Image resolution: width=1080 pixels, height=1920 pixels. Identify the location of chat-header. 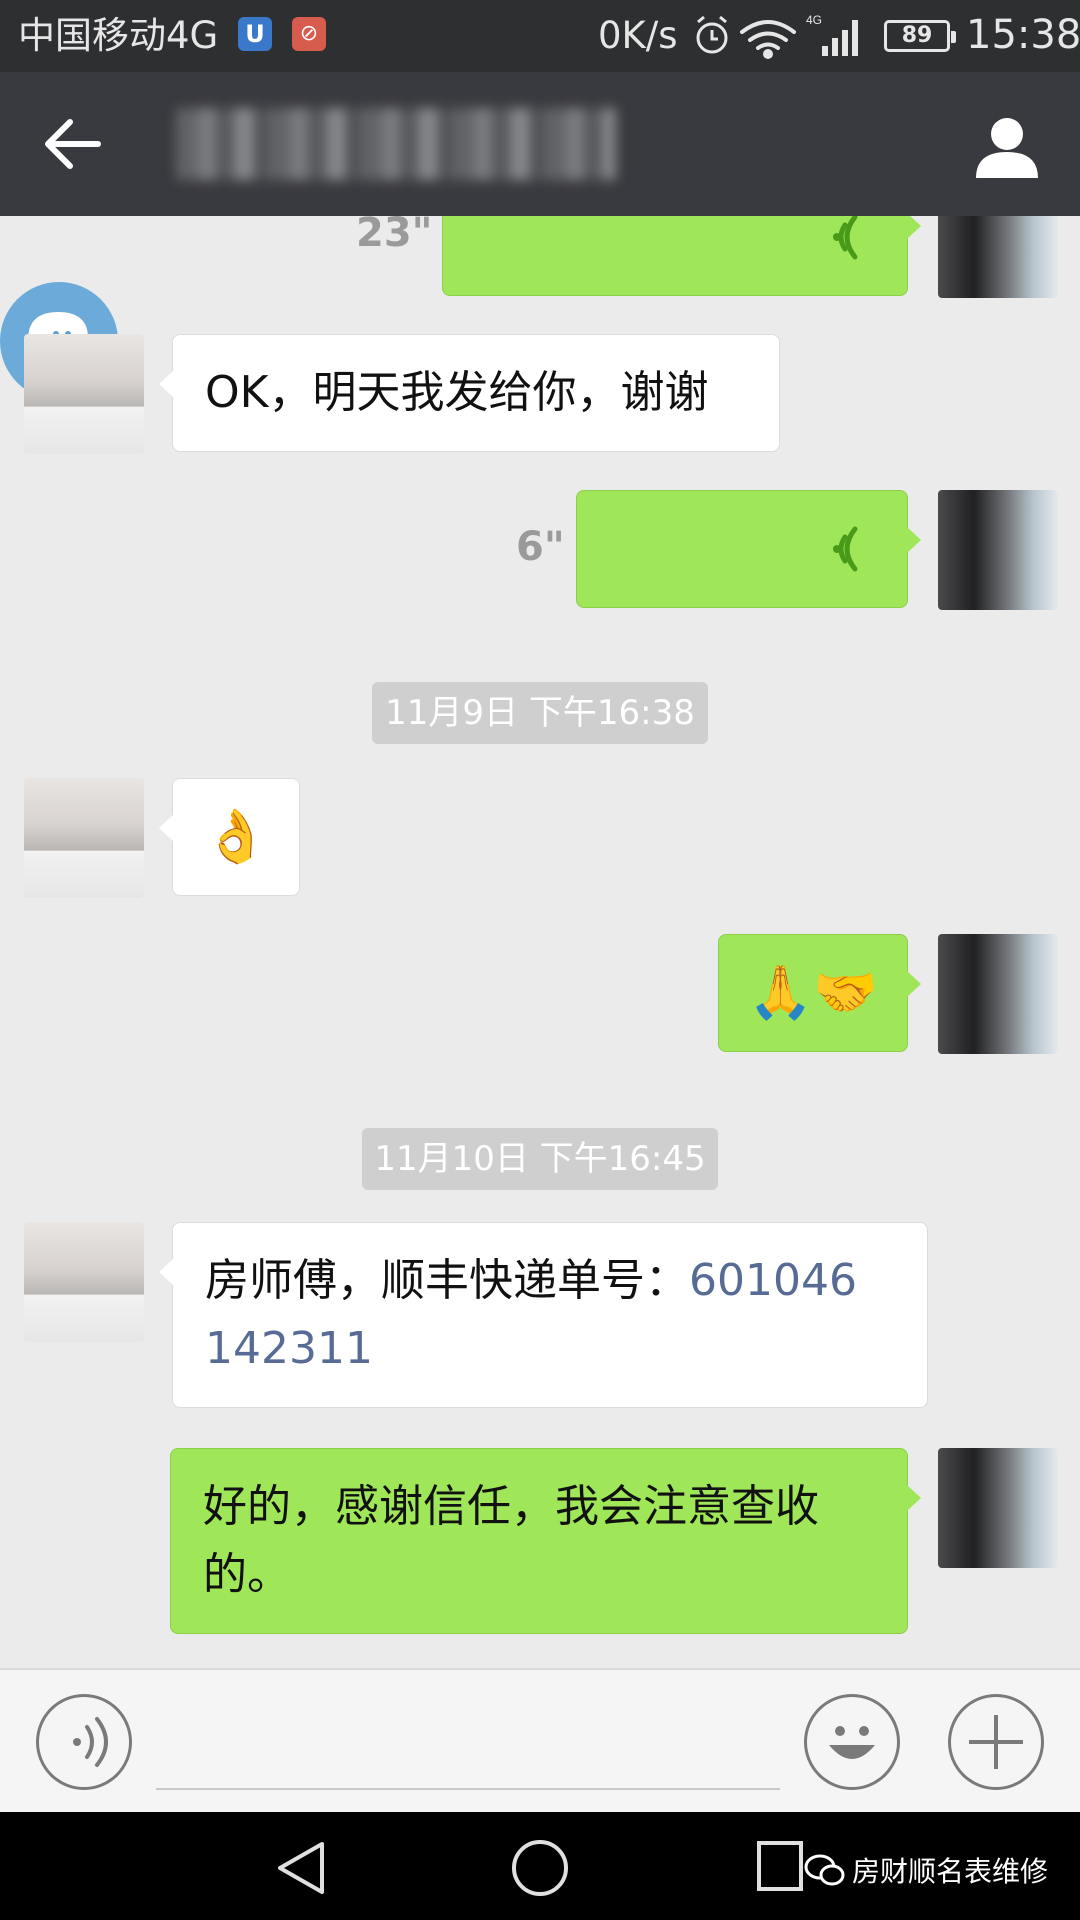
(540, 144).